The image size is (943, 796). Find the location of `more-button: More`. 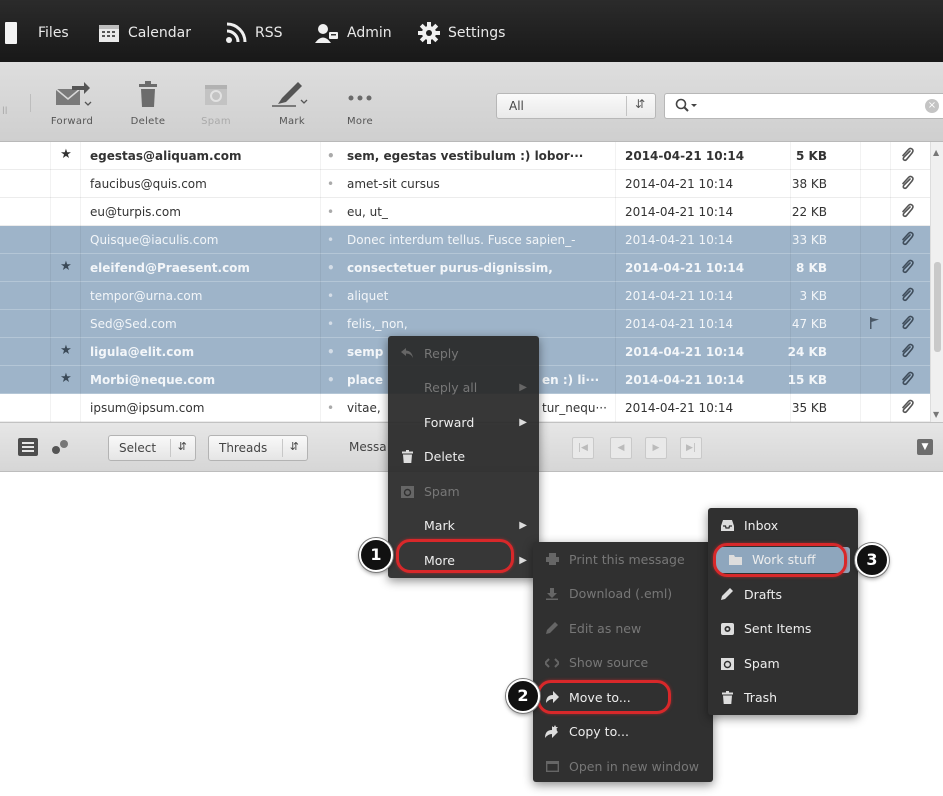

more-button: More is located at coordinates (360, 108).